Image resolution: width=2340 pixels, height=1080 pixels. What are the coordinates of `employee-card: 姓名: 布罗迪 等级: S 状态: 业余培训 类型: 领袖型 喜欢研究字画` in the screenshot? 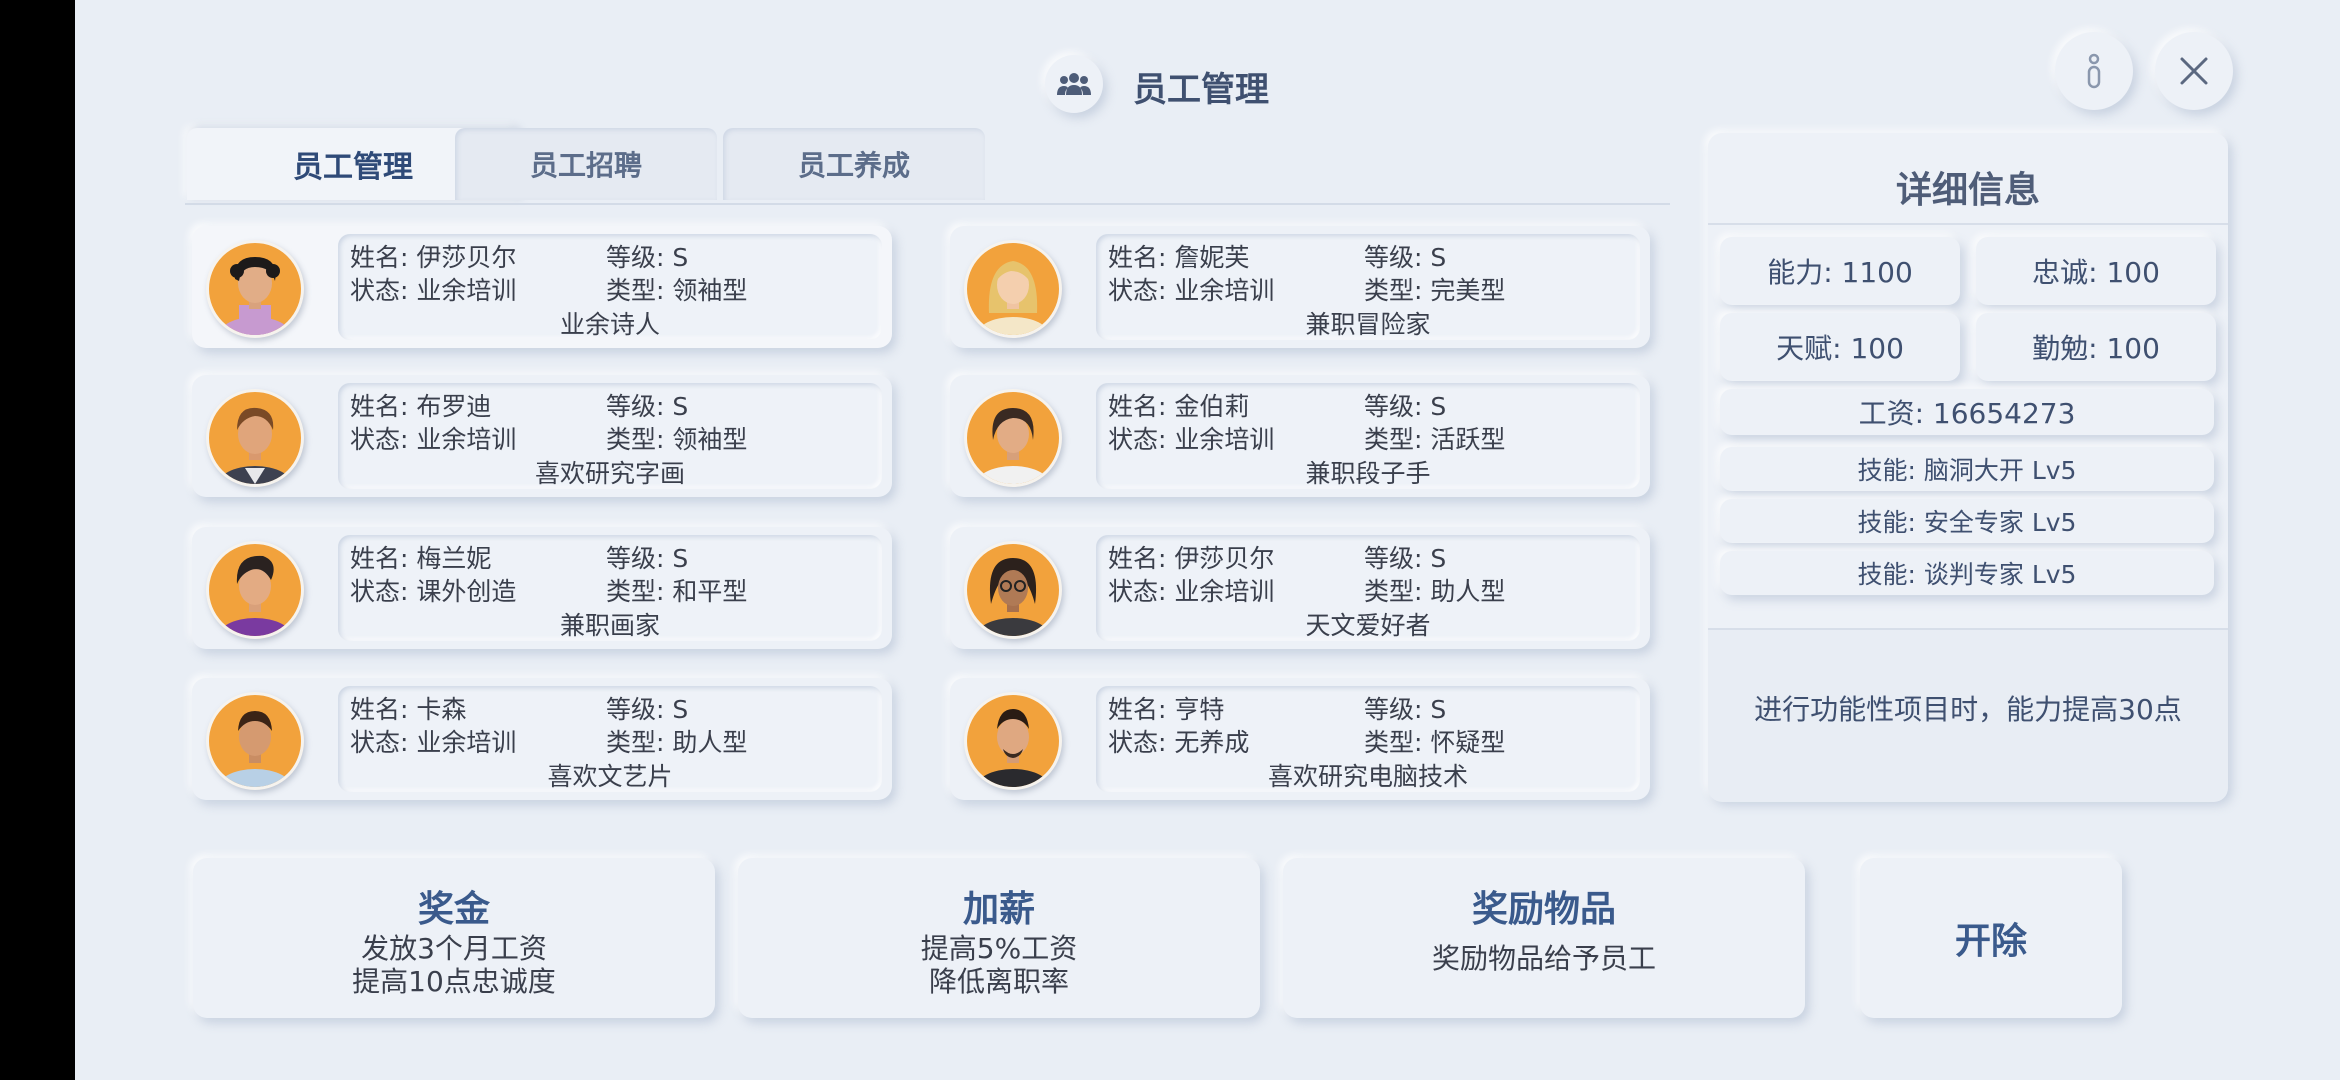 It's located at (542, 436).